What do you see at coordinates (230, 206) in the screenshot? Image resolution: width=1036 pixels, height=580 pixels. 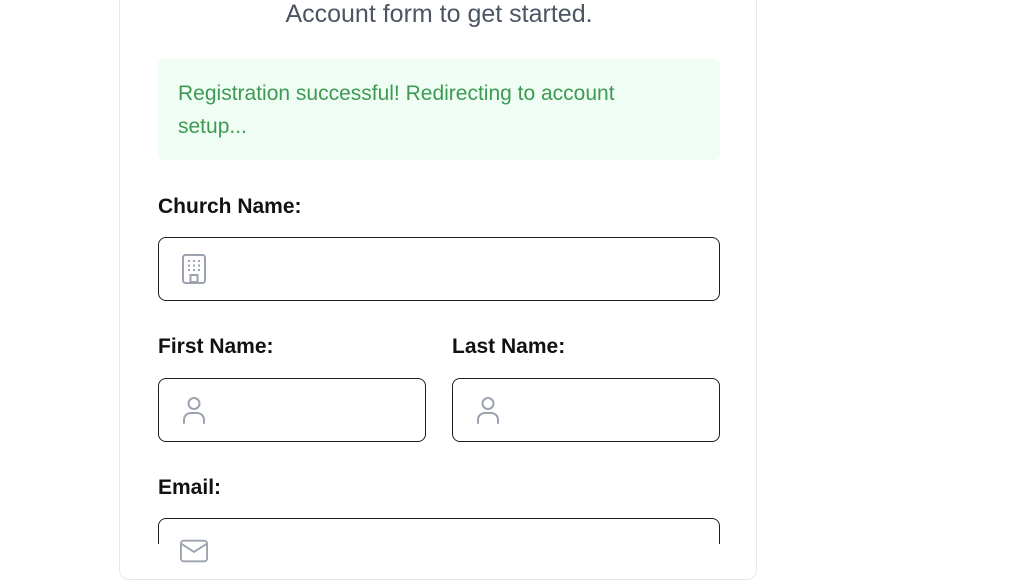 I see `church-name-label: Church Name:` at bounding box center [230, 206].